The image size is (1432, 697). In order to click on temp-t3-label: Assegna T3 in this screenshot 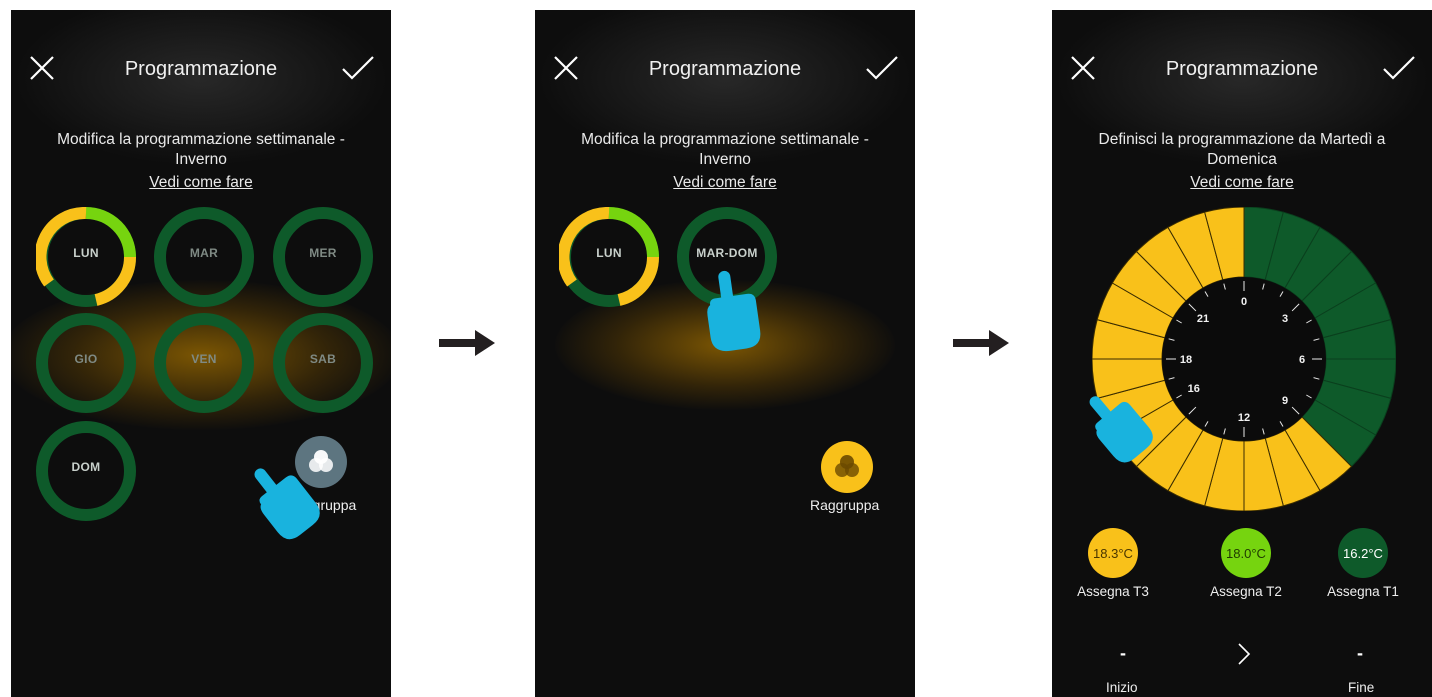, I will do `click(1113, 591)`.